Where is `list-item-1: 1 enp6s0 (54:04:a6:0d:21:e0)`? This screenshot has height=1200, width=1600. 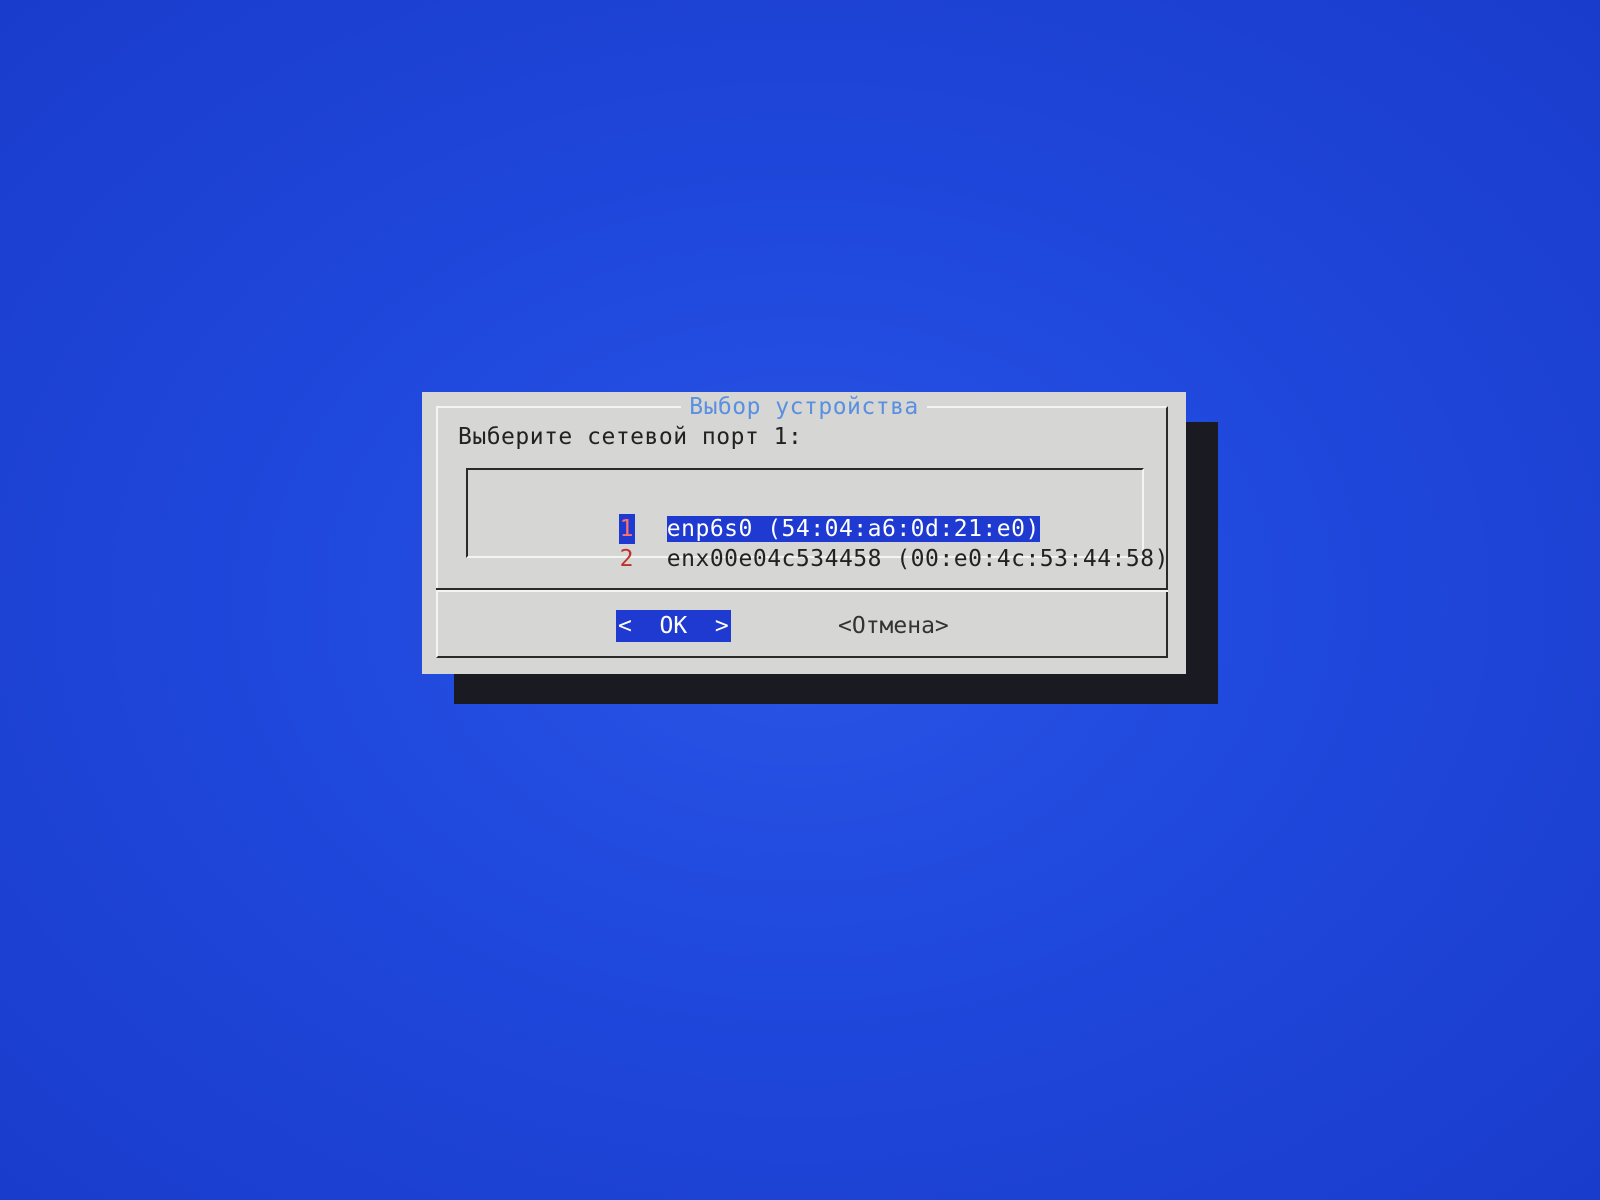 list-item-1: 1 enp6s0 (54:04:a6:0d:21:e0) is located at coordinates (772, 514).